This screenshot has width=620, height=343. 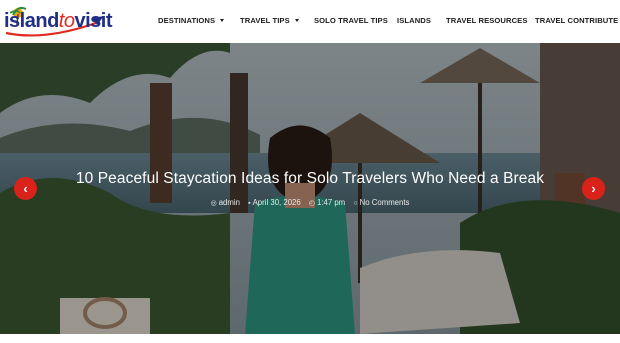 I want to click on nav-label: DESTINATIONS, so click(x=187, y=20).